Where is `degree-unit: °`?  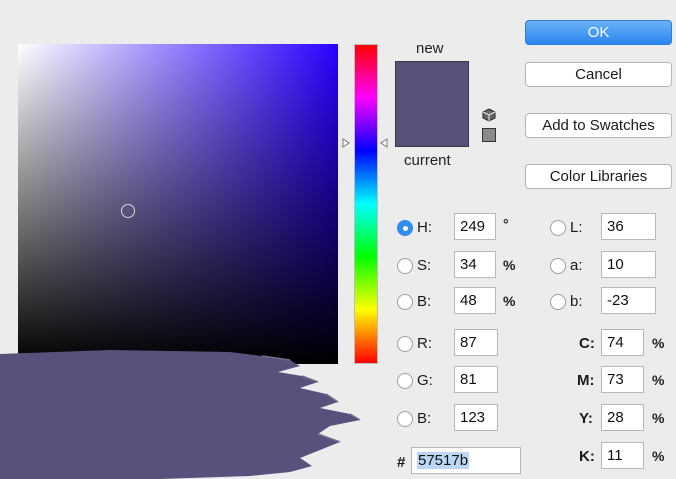 degree-unit: ° is located at coordinates (506, 224).